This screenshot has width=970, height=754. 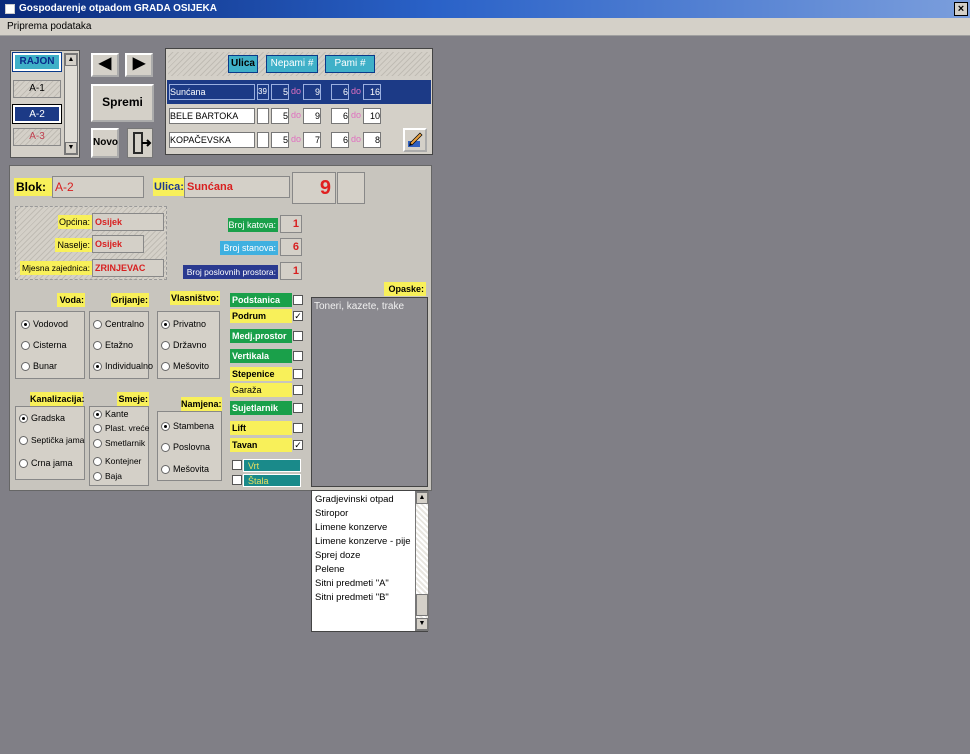 I want to click on voda-label: Voda:, so click(x=71, y=300).